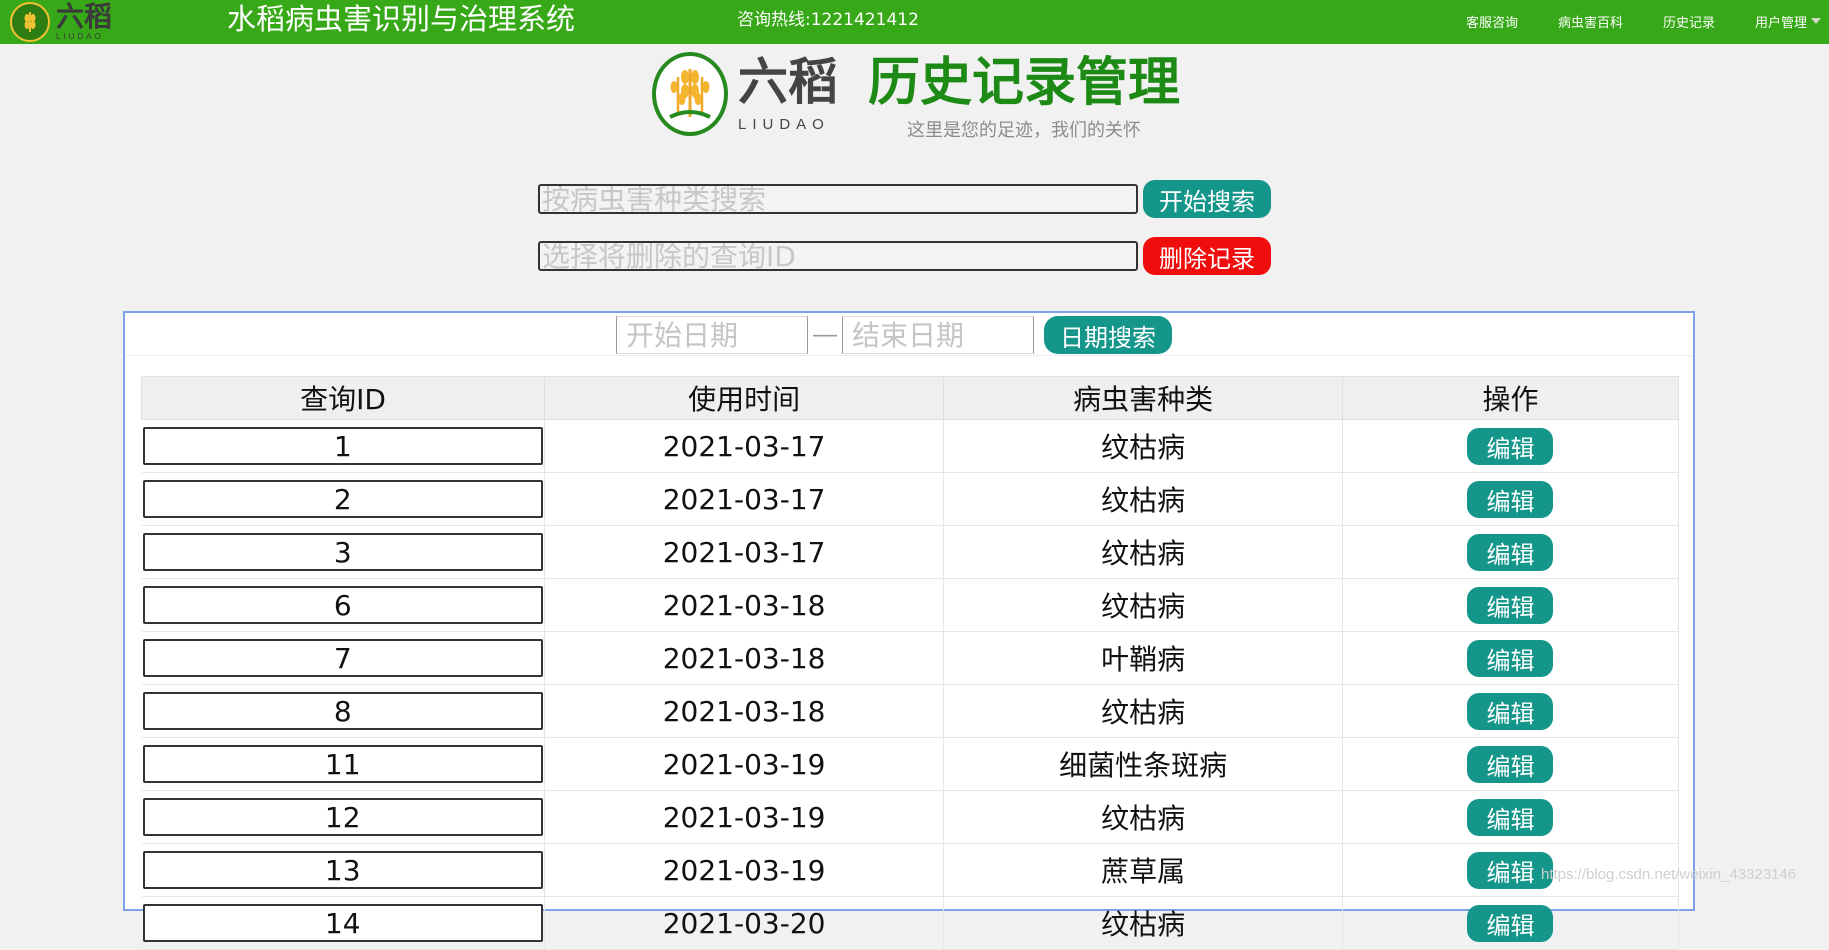  I want to click on chevron-down-icon, so click(1816, 21).